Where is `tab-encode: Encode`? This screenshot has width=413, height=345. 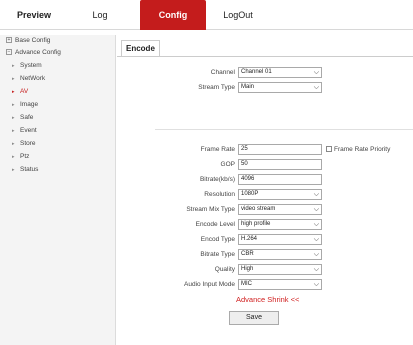 tab-encode: Encode is located at coordinates (140, 48).